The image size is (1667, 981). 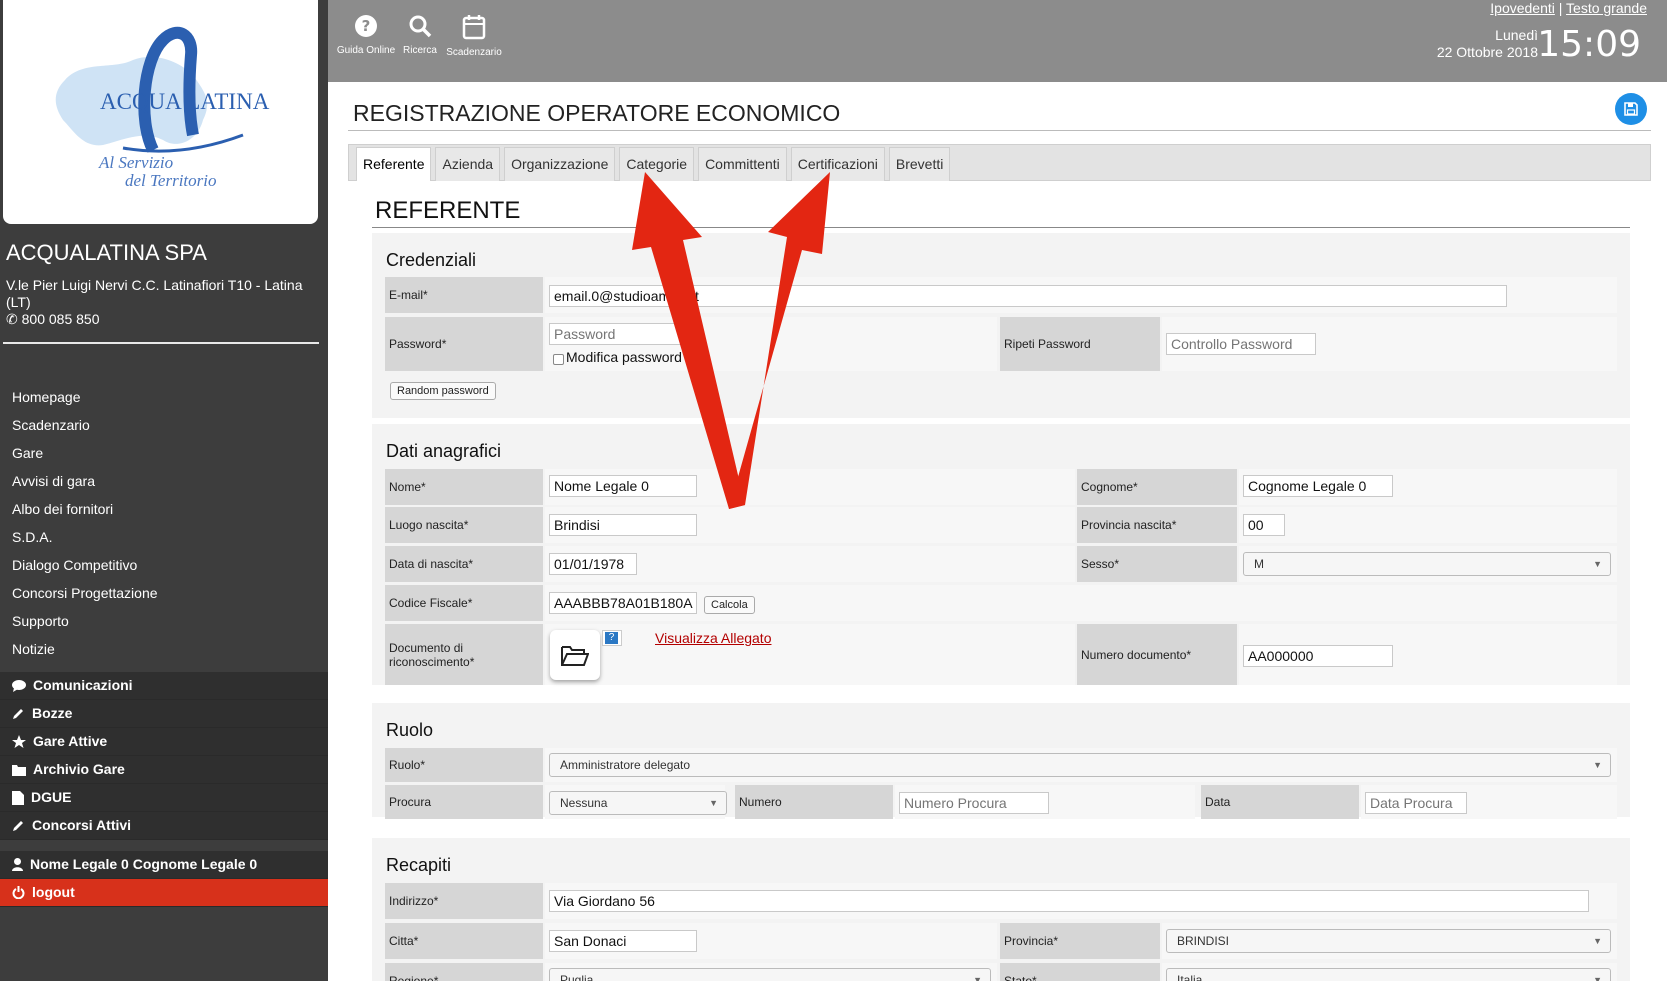 I want to click on section-concorsi-attivi: Concorsi Attivi, so click(x=164, y=826).